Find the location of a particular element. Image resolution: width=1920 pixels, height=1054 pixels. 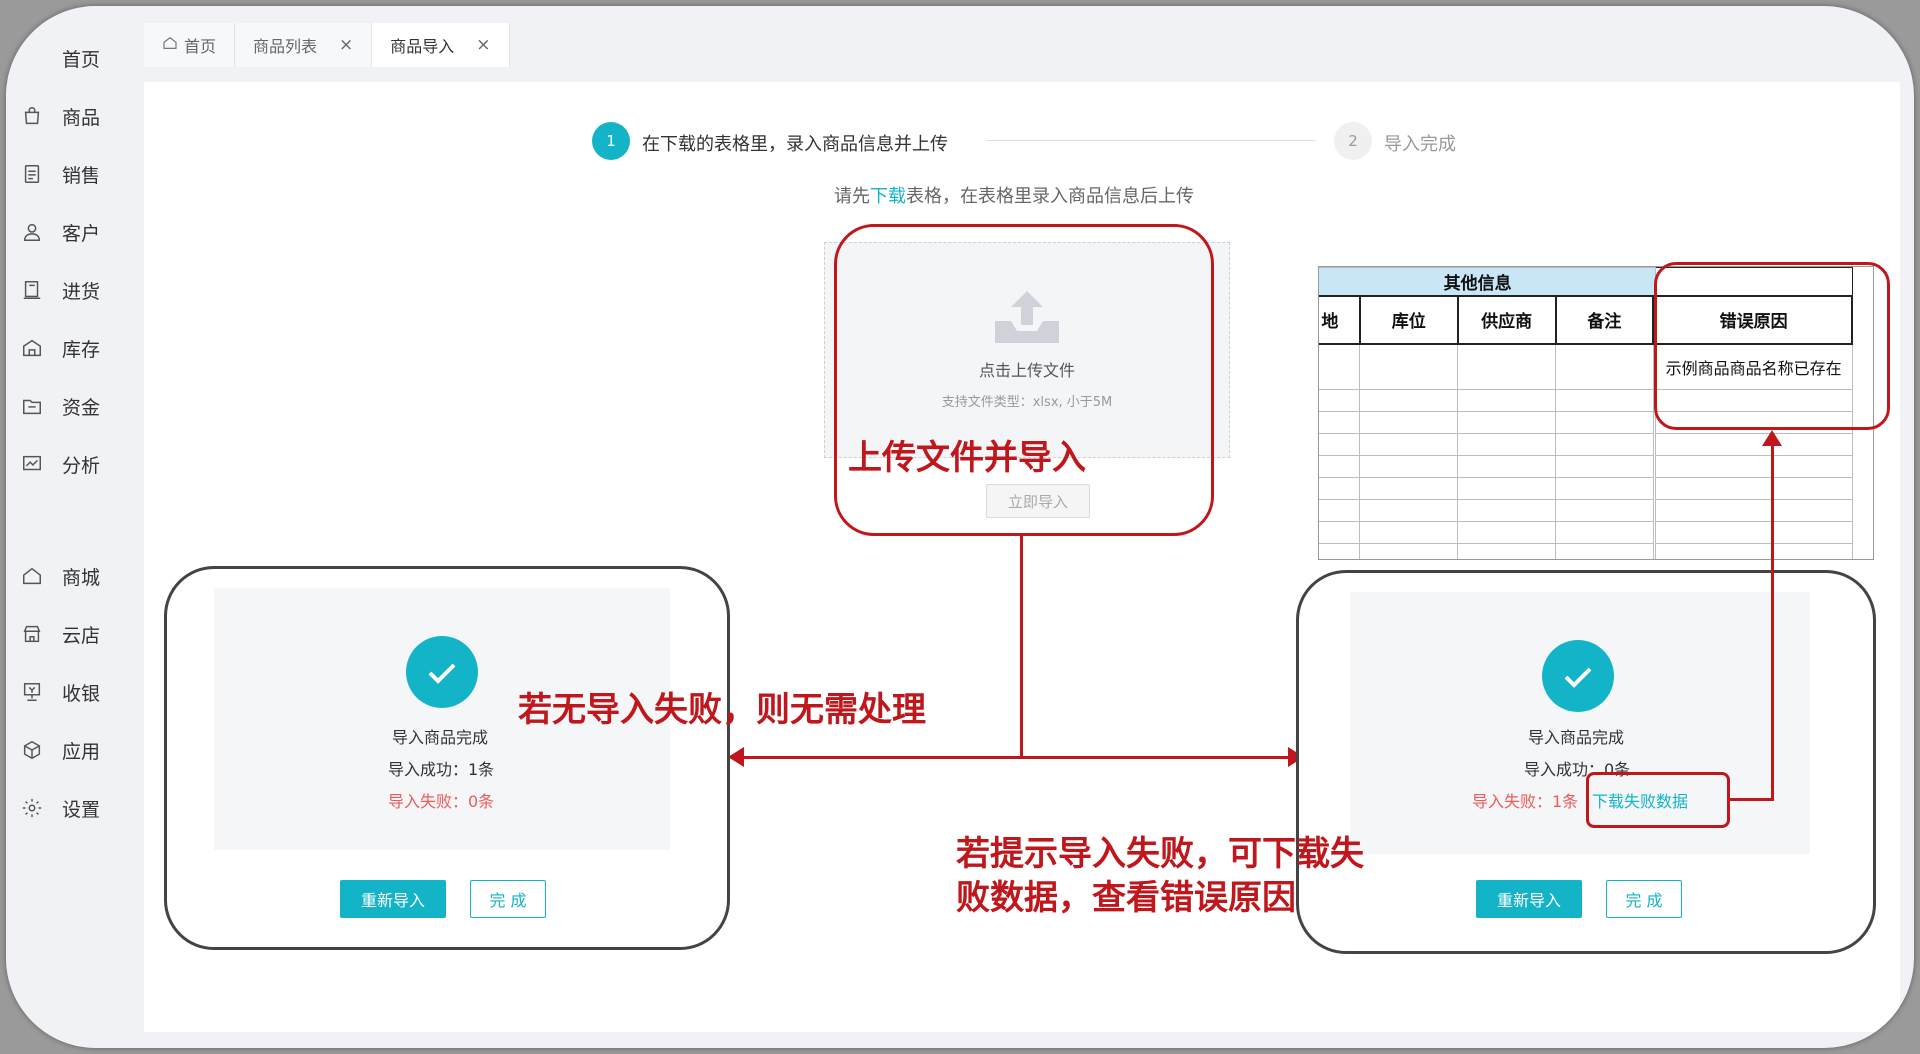

sidebar-item-settings: 设置 is located at coordinates (60, 808).